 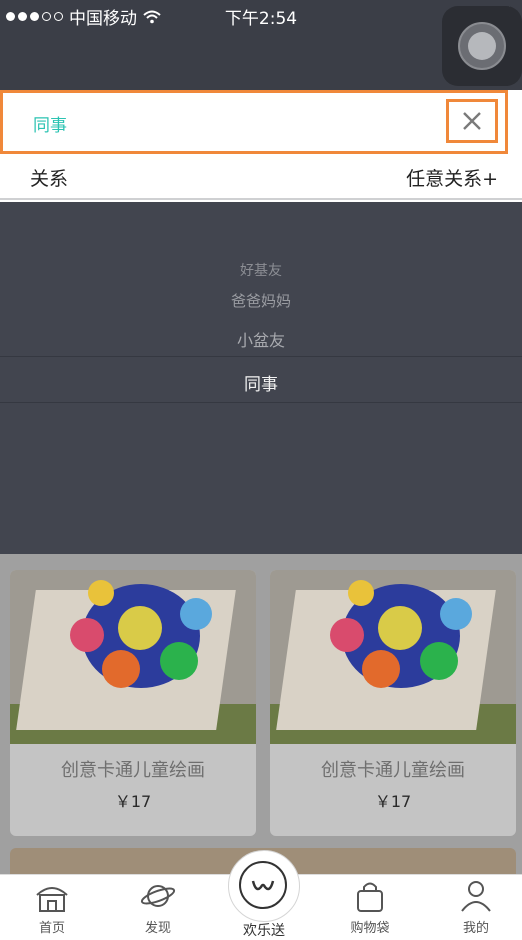 I want to click on picker-option: 小盆友, so click(x=261, y=339).